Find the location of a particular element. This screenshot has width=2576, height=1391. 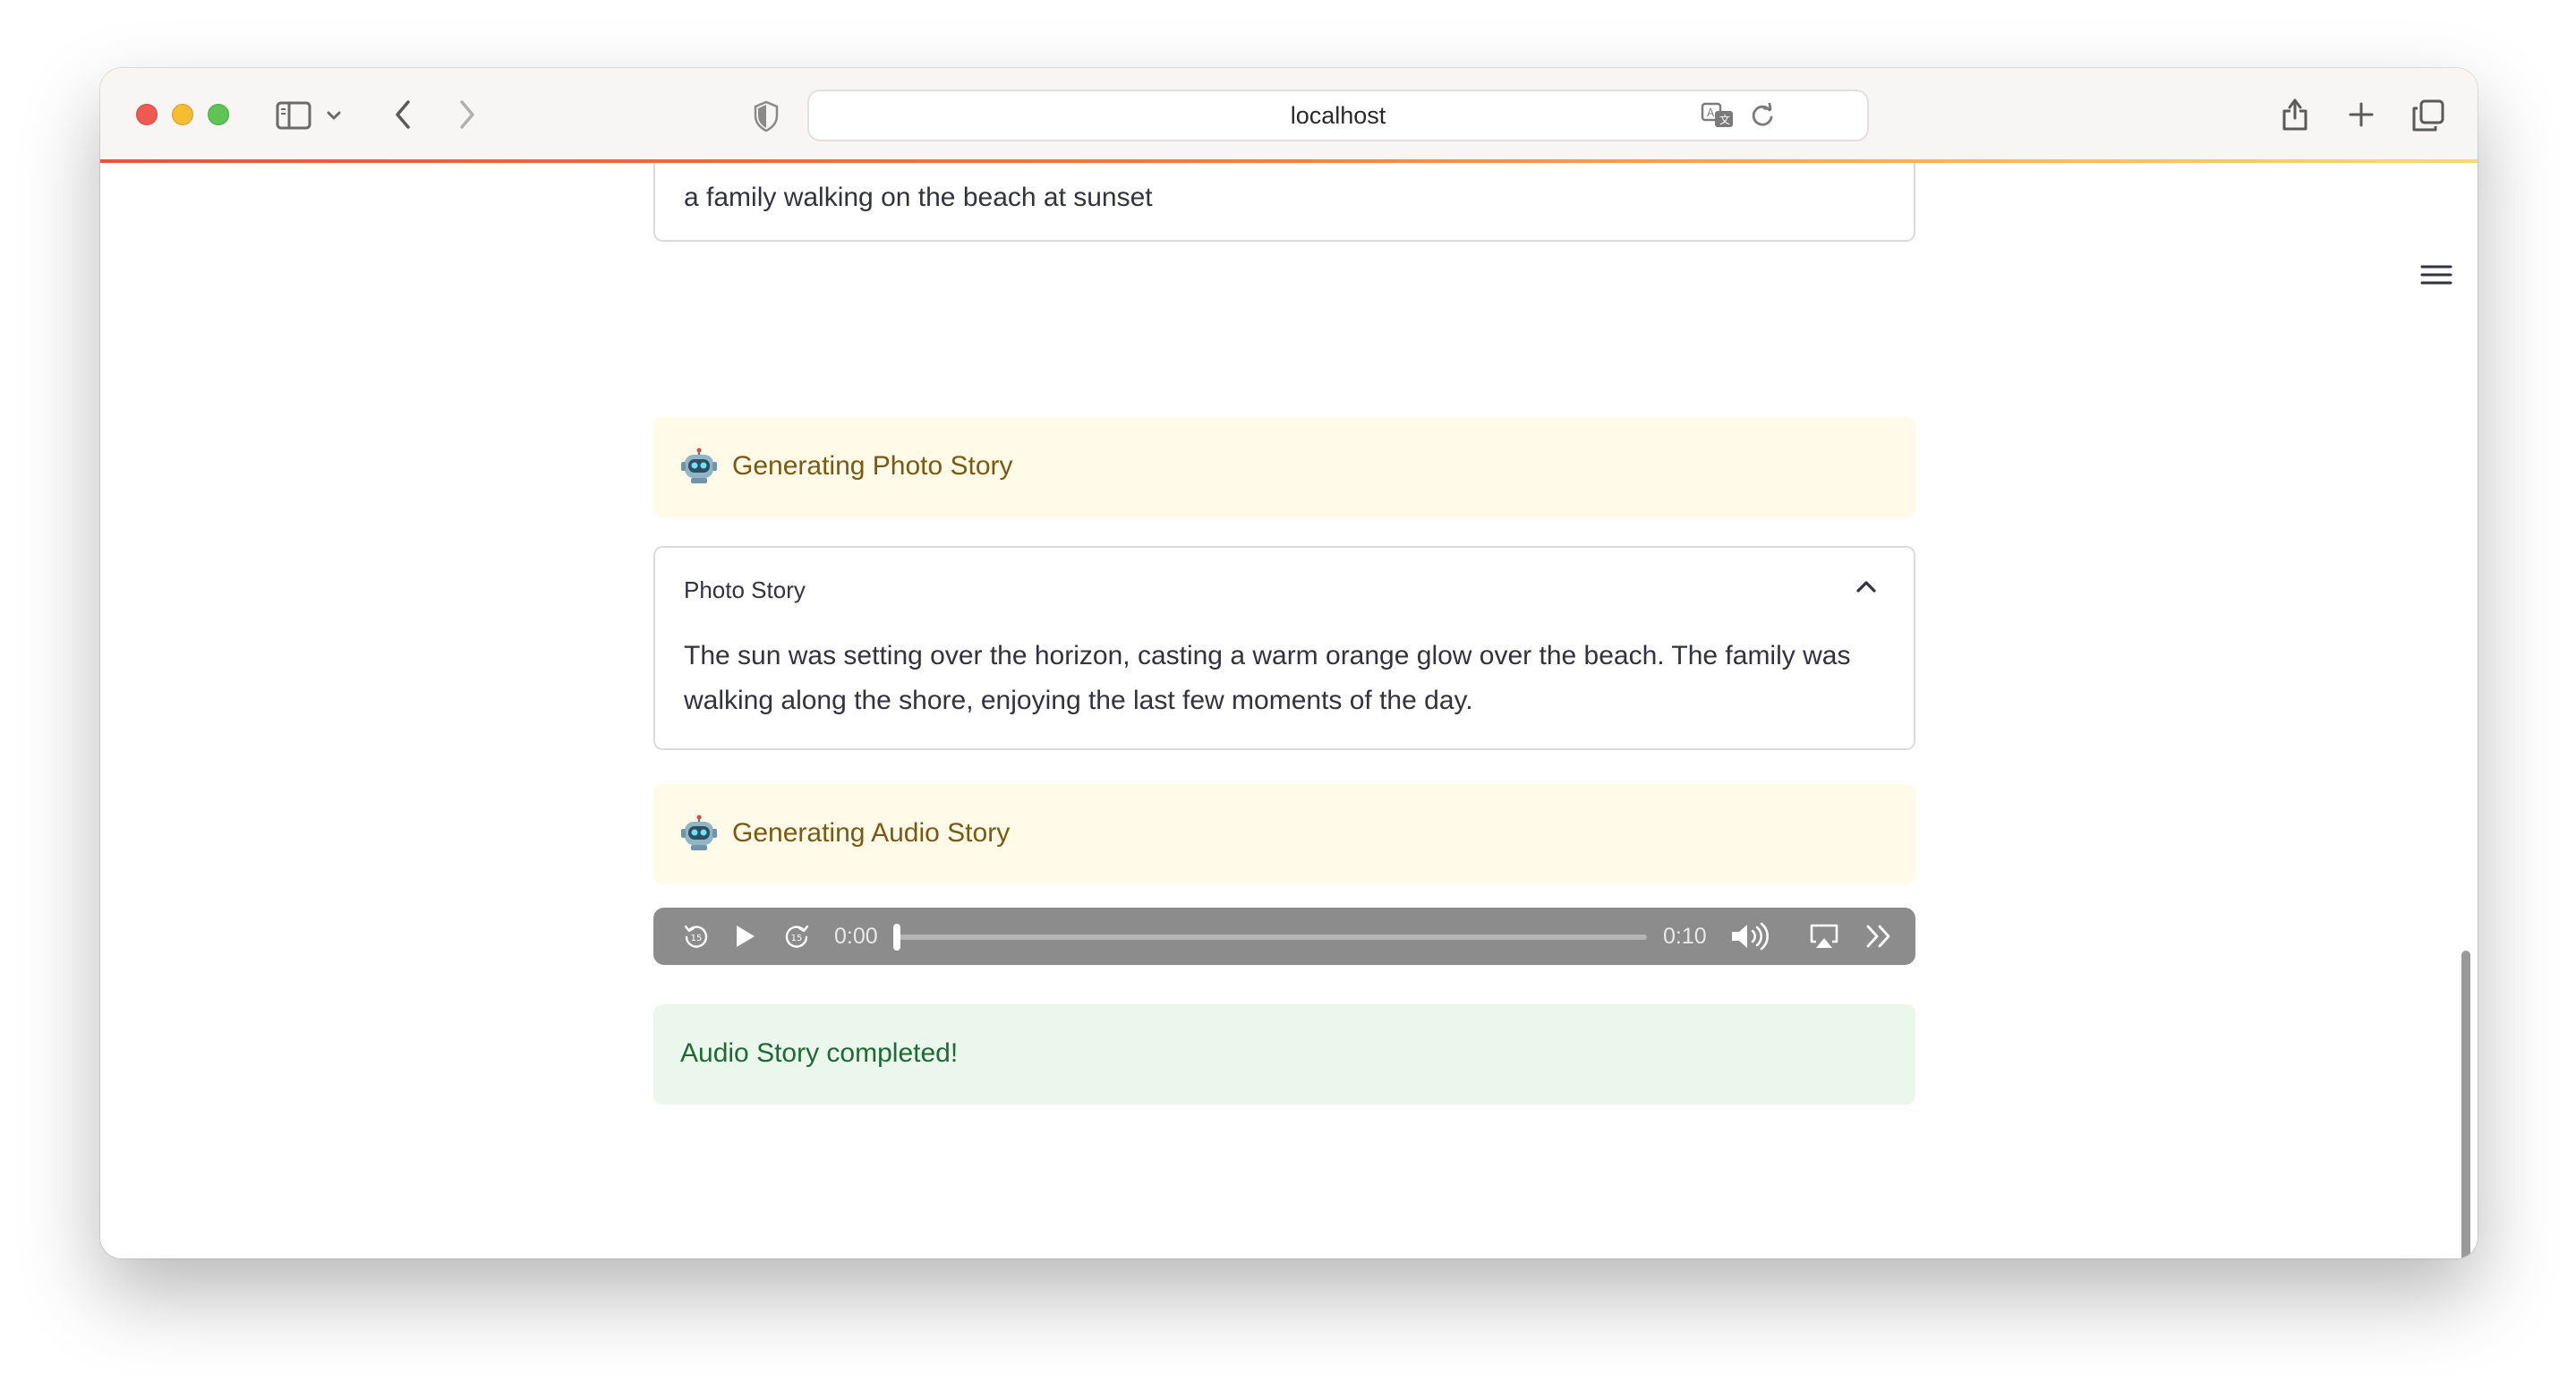

current-time: 0:00 is located at coordinates (856, 936).